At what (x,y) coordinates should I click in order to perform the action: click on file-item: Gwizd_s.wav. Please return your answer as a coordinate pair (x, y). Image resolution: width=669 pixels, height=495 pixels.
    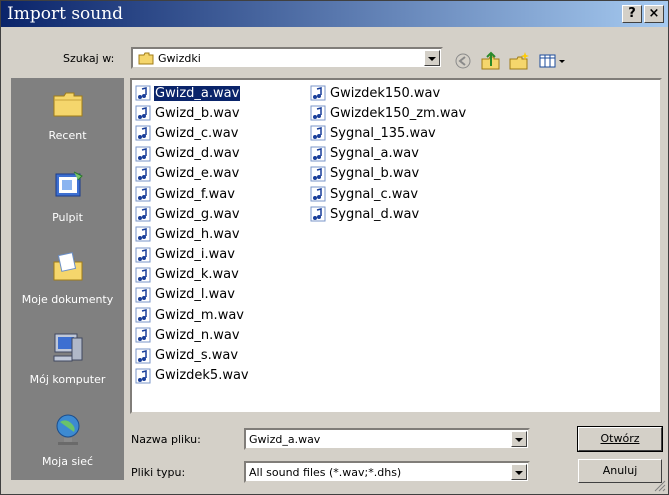
    Looking at the image, I should click on (192, 355).